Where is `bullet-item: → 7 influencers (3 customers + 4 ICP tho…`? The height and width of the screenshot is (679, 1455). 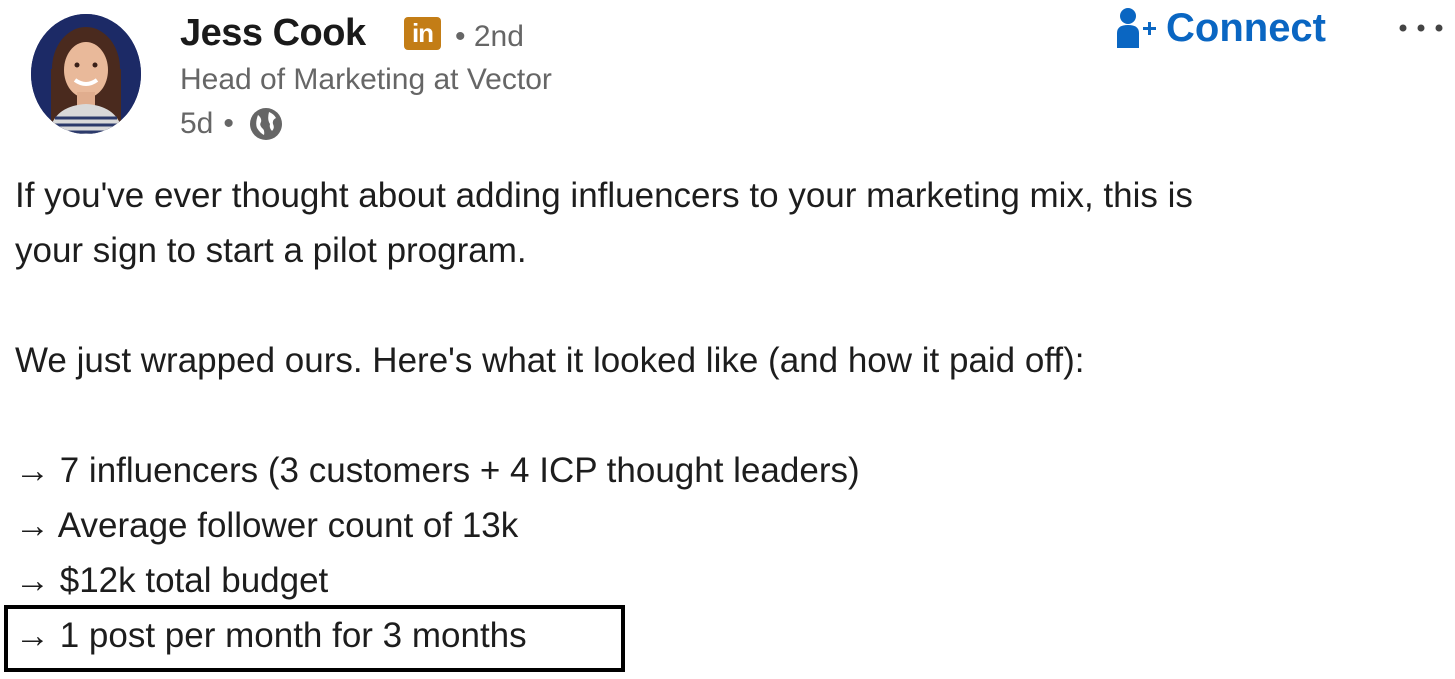
bullet-item: → 7 influencers (3 customers + 4 ICP tho… is located at coordinates (437, 470).